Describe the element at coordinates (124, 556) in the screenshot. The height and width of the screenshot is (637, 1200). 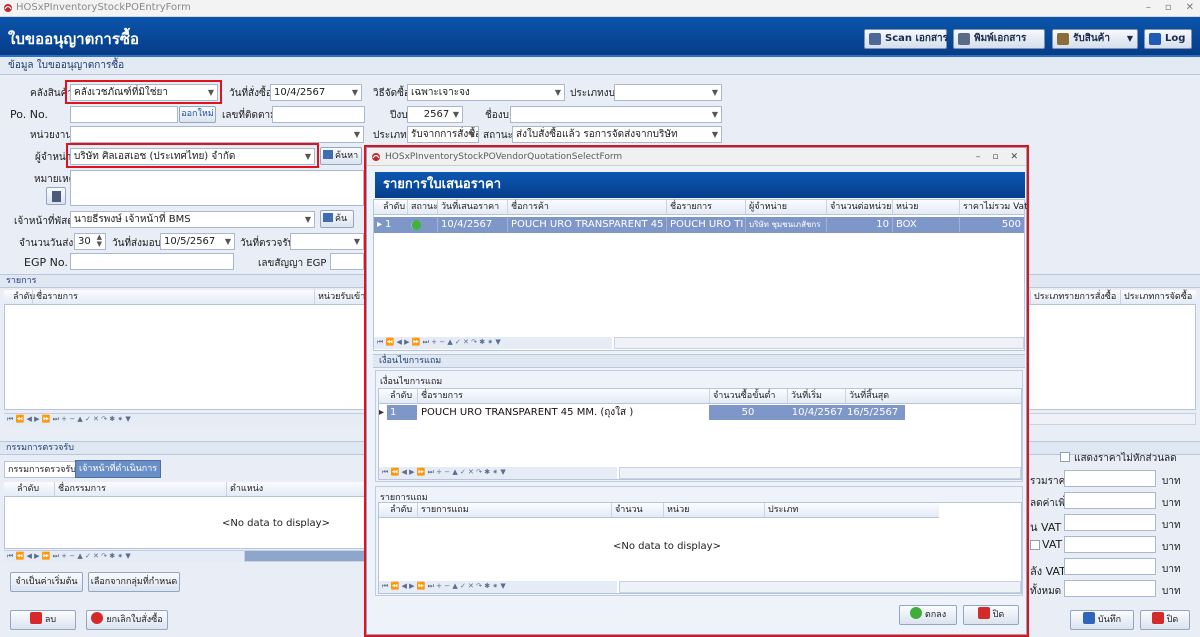
I see `committee-navigator: ⏮ ⏪ ◀ ▶ ⏩ ⏭ + − ▲ ✓ ✕ ↷ ✱ ⁕ ▼` at that location.